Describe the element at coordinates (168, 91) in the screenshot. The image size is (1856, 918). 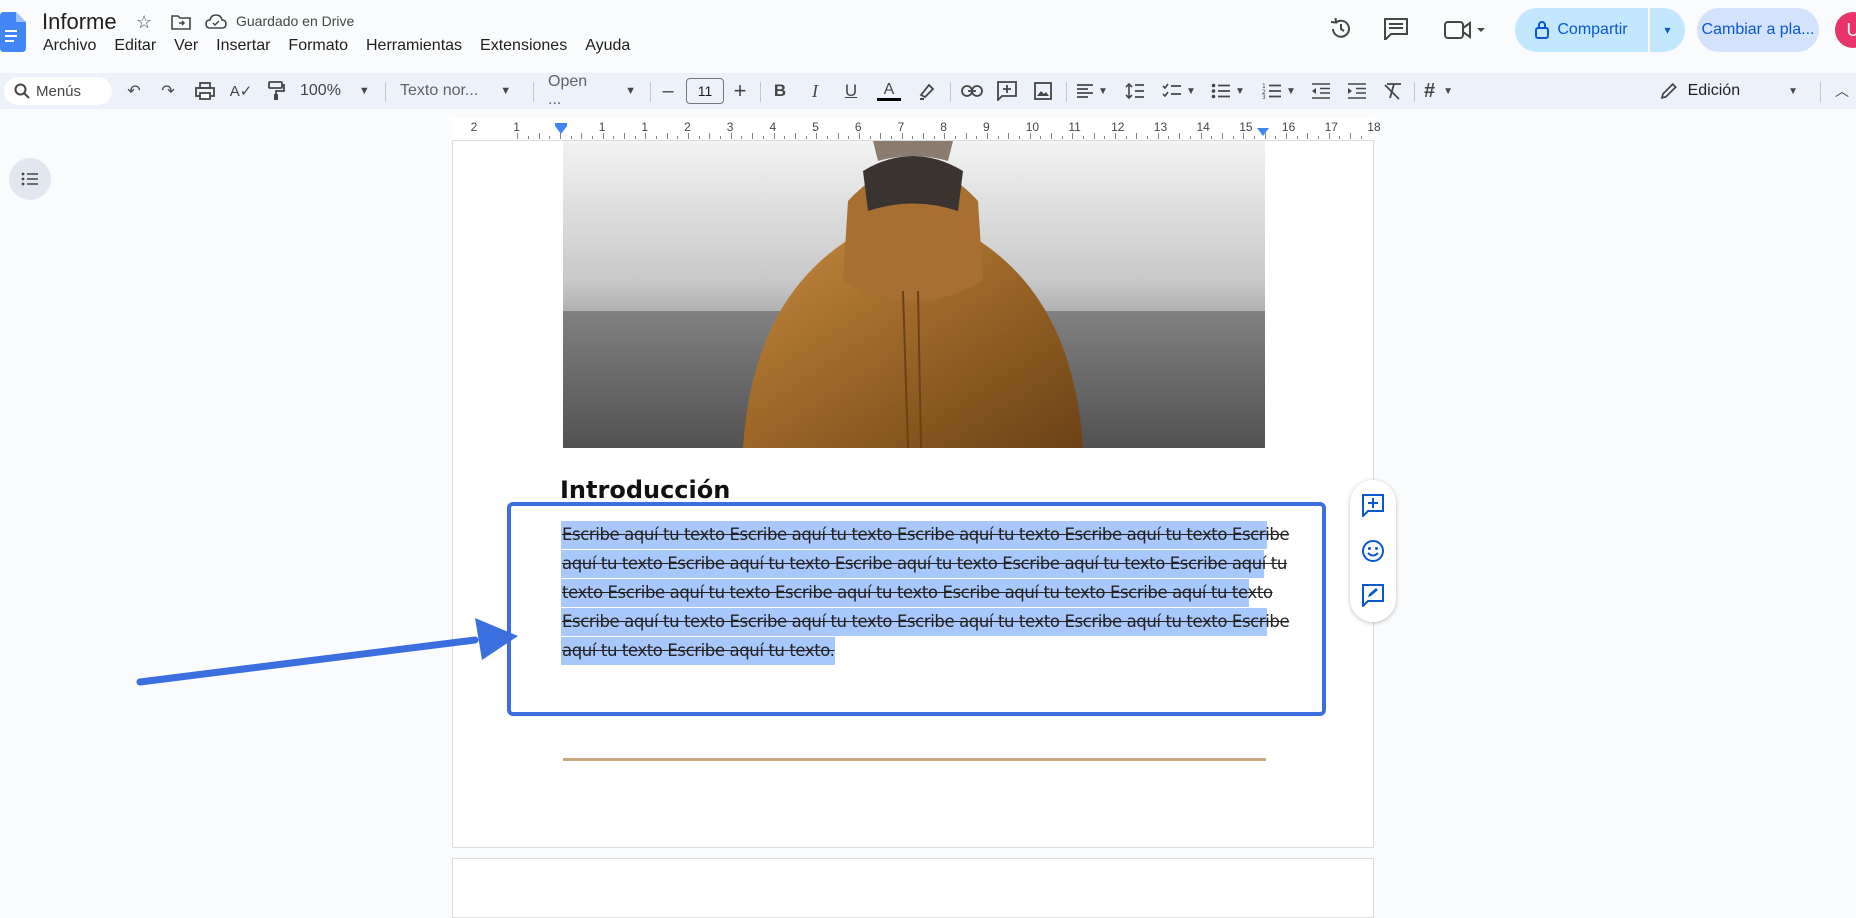
I see `redo-icon: ↷` at that location.